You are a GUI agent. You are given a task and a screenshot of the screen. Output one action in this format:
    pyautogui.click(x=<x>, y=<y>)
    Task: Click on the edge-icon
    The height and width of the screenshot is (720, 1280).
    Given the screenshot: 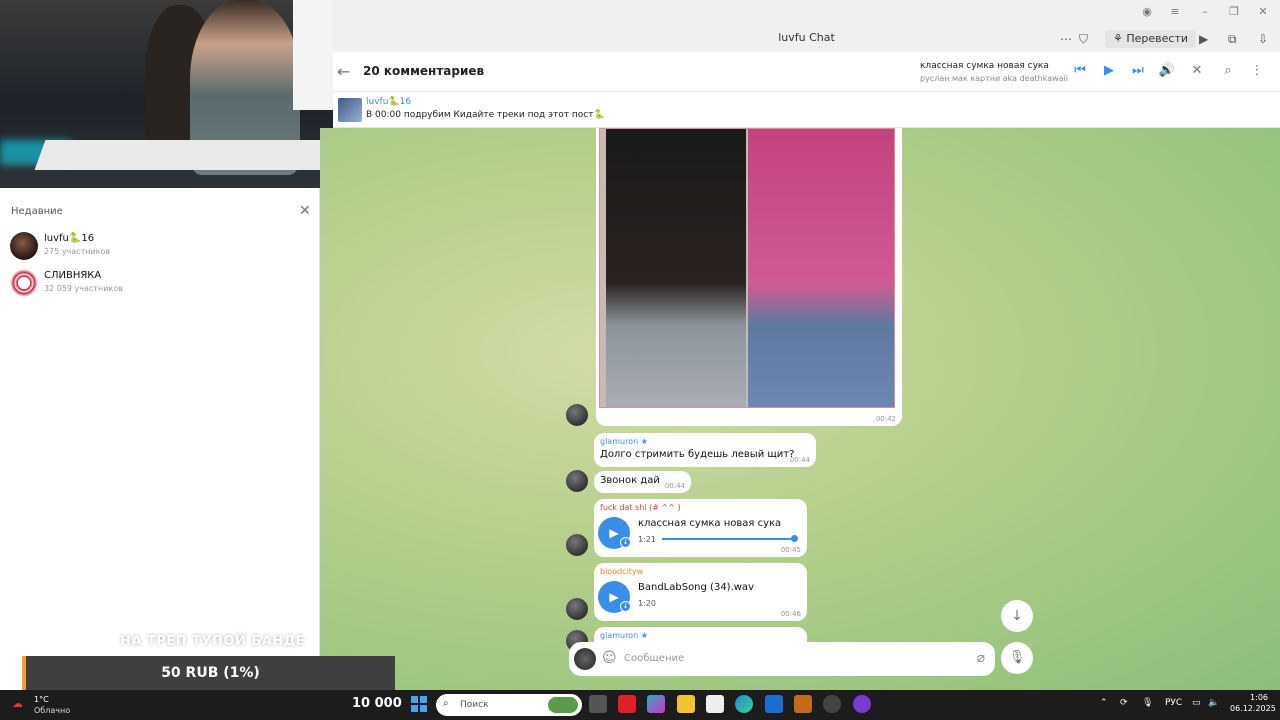 What is the action you would take?
    pyautogui.click(x=744, y=704)
    